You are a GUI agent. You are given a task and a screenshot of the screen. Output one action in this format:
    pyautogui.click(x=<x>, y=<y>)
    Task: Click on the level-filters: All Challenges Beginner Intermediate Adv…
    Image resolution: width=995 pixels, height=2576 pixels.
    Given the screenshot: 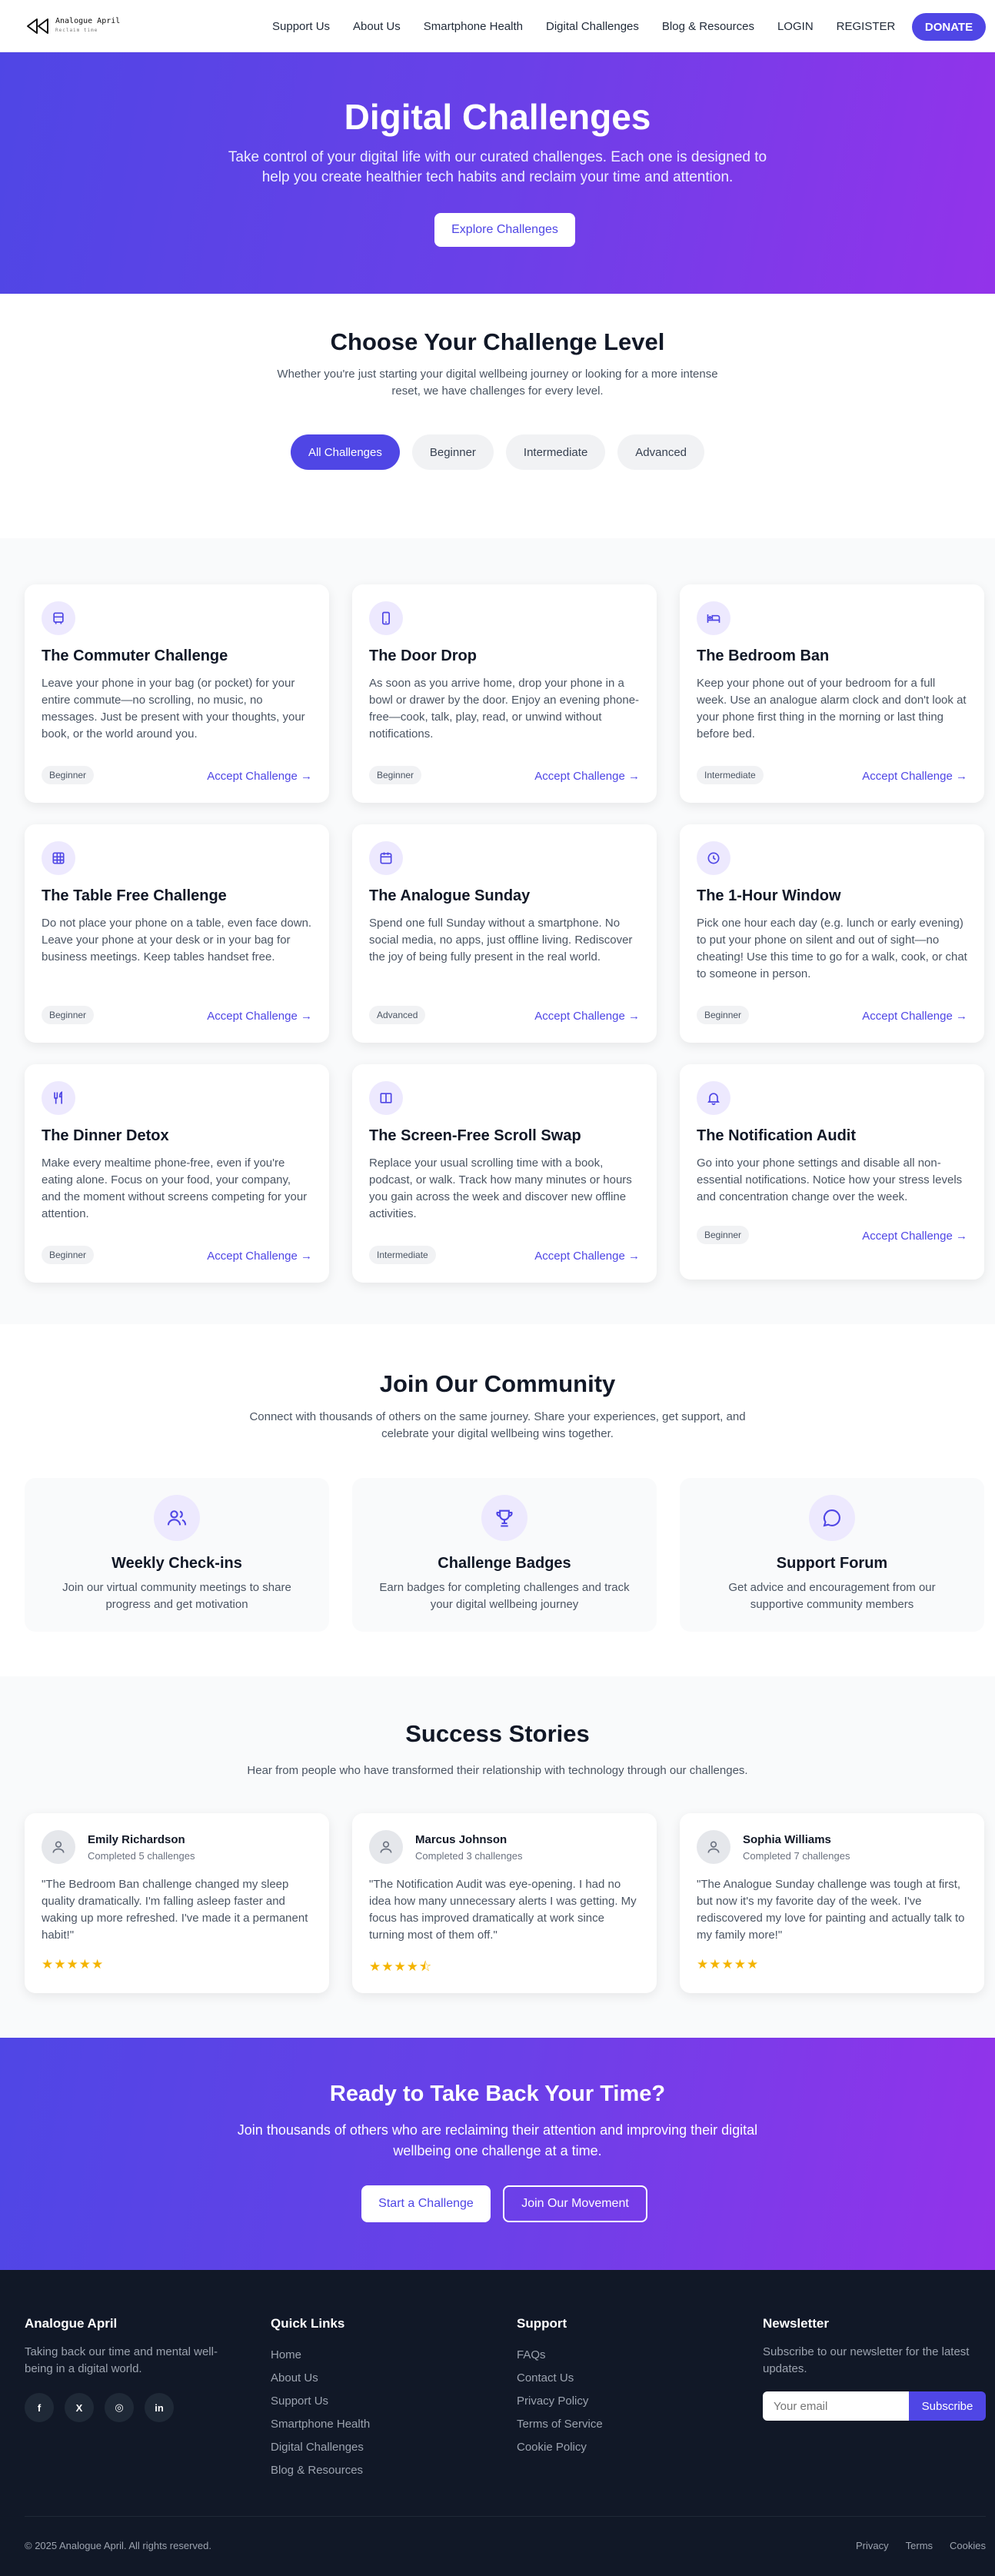 What is the action you would take?
    pyautogui.click(x=497, y=452)
    